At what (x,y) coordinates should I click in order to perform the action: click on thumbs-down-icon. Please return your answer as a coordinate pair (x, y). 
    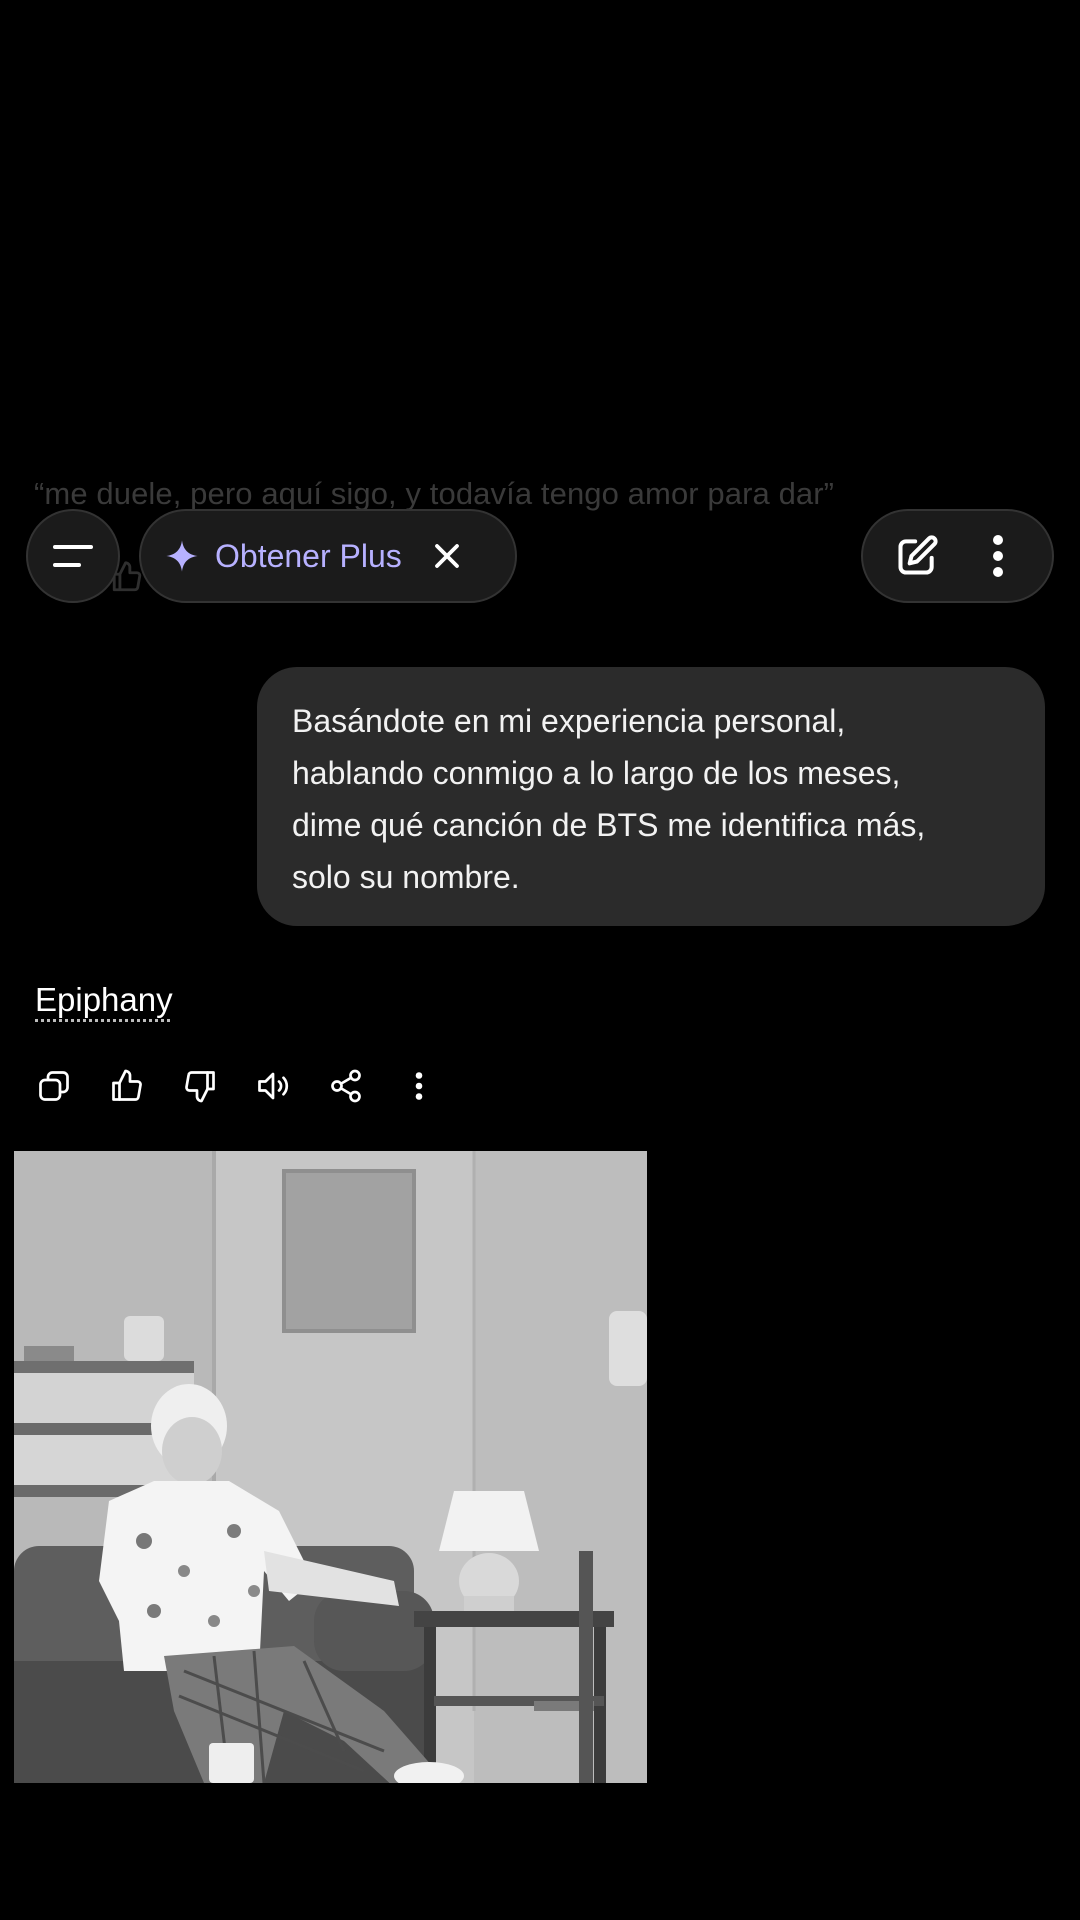
    Looking at the image, I should click on (200, 1087).